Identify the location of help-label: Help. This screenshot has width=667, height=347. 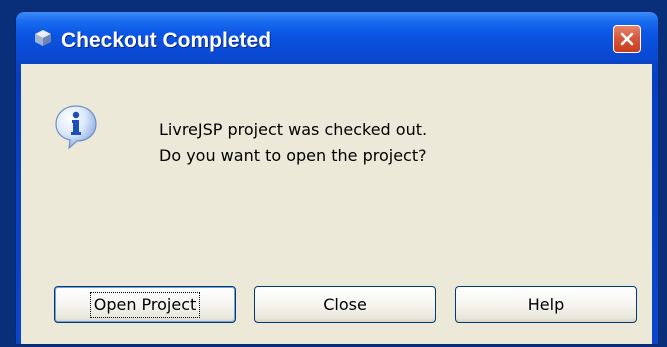
(546, 304).